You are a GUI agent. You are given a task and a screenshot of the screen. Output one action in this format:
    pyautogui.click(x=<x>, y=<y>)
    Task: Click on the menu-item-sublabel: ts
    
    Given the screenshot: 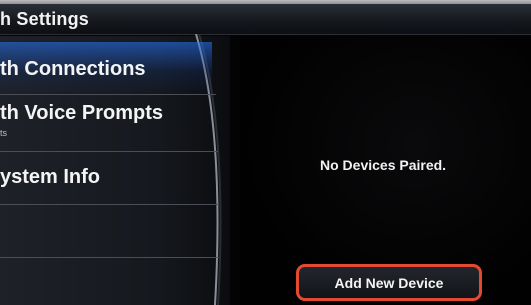 What is the action you would take?
    pyautogui.click(x=4, y=133)
    